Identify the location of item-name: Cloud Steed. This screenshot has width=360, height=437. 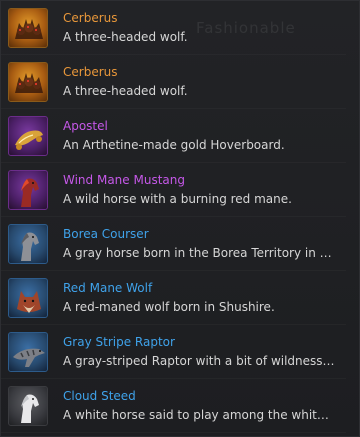
(99, 395).